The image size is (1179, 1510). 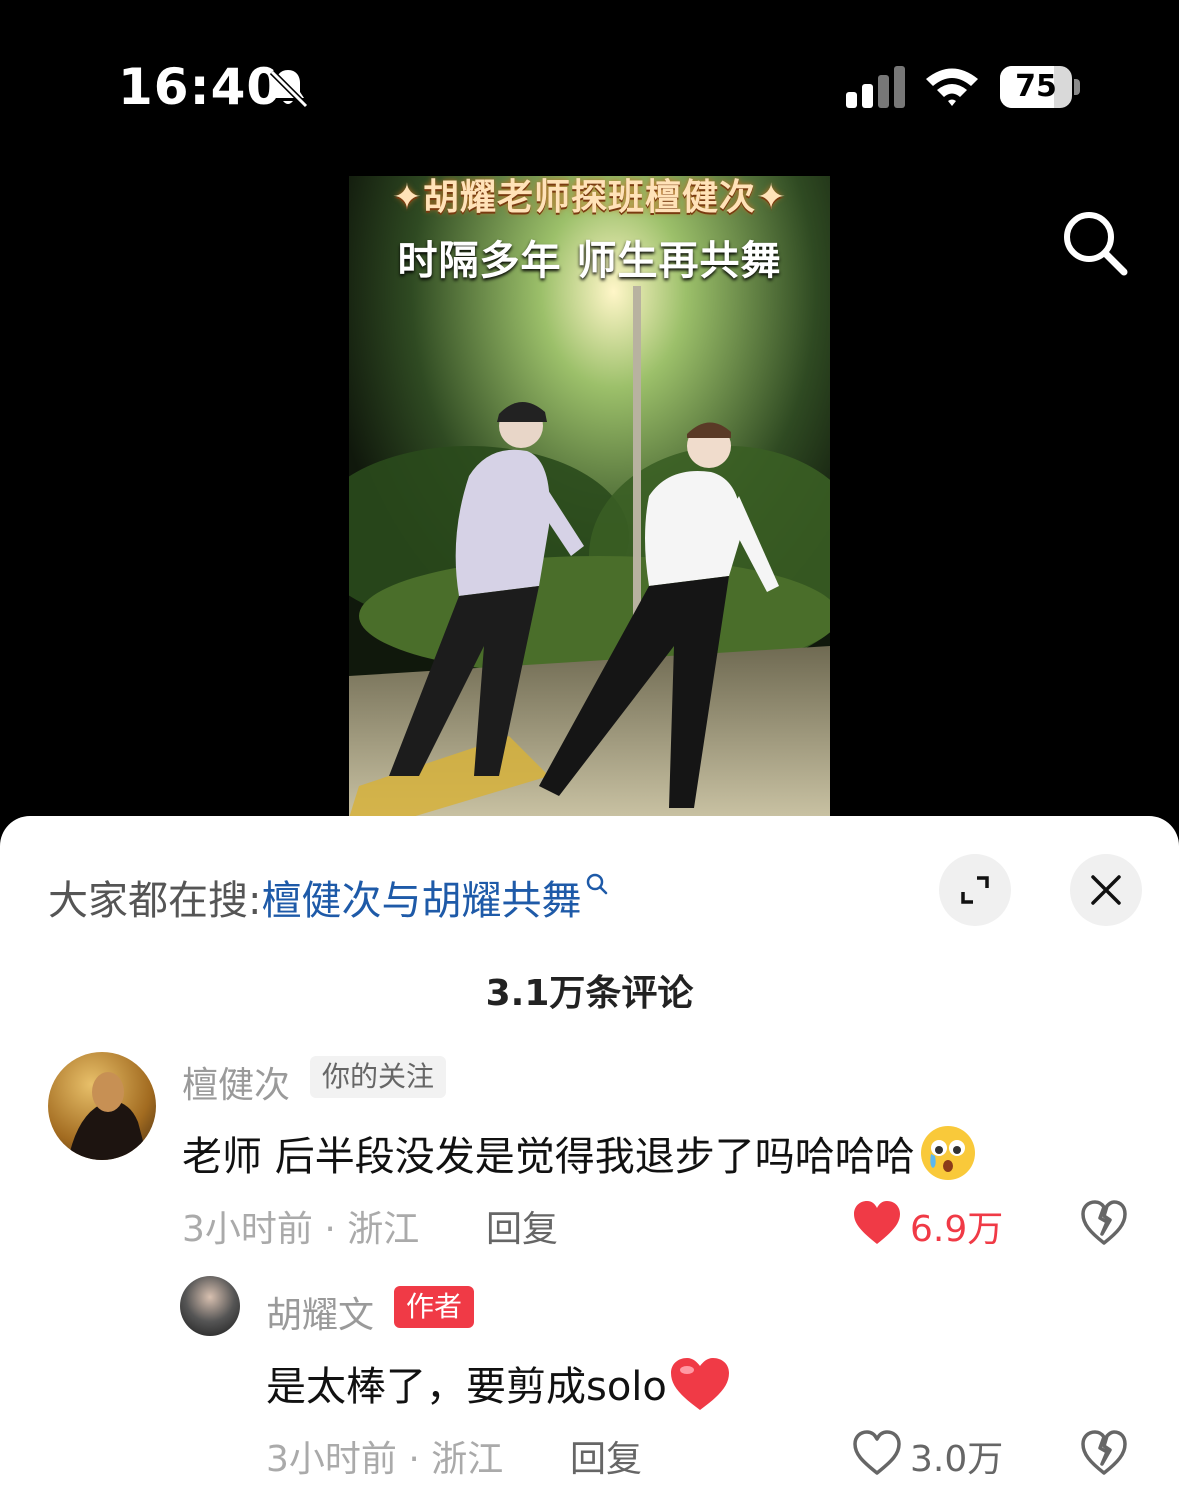 I want to click on comment-text-content: 是太棒了，要剪成solo, so click(x=466, y=1387).